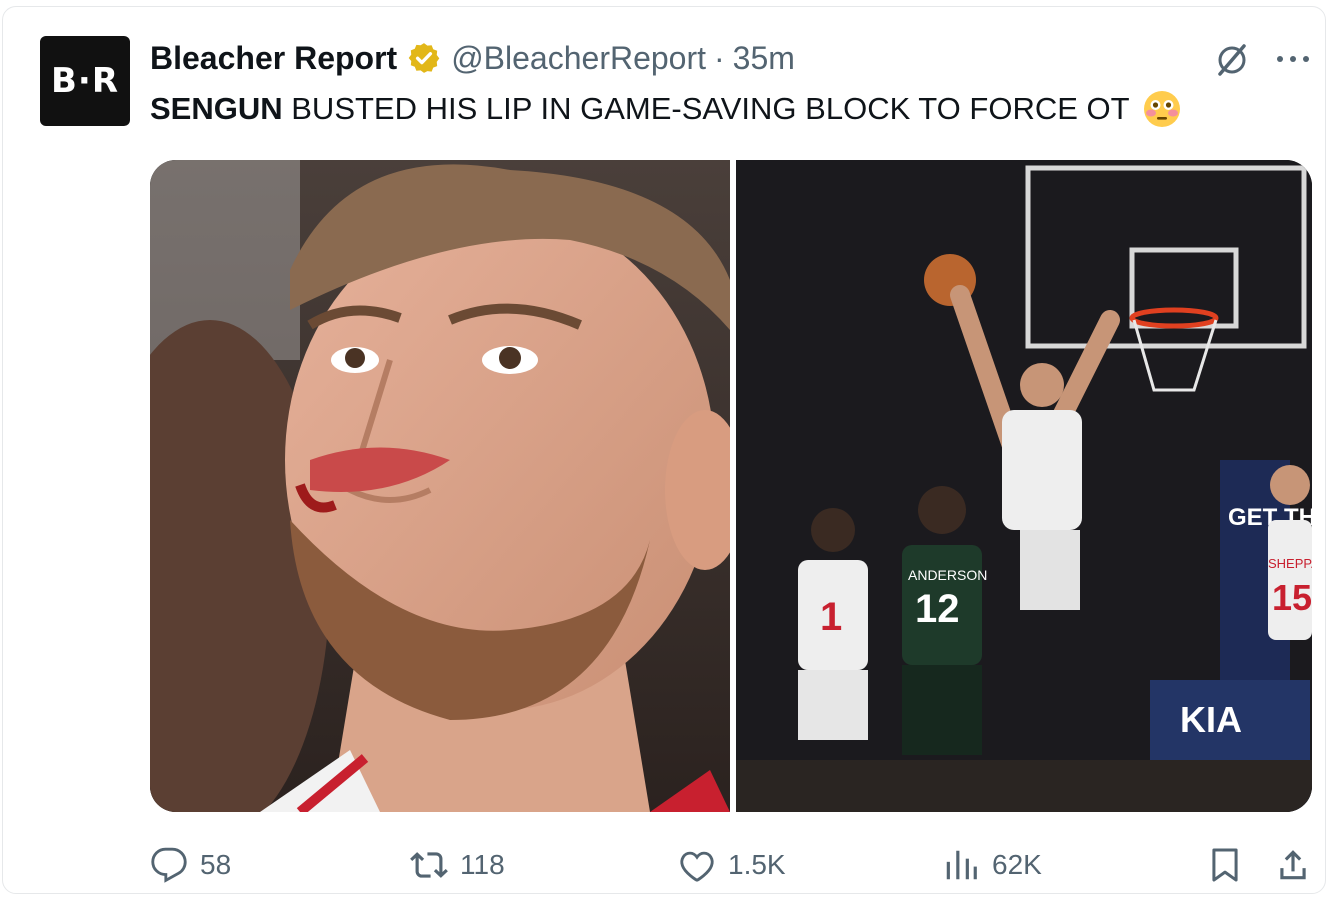 Image resolution: width=1330 pixels, height=900 pixels. Describe the element at coordinates (424, 58) in the screenshot. I see `verified-badge-icon` at that location.